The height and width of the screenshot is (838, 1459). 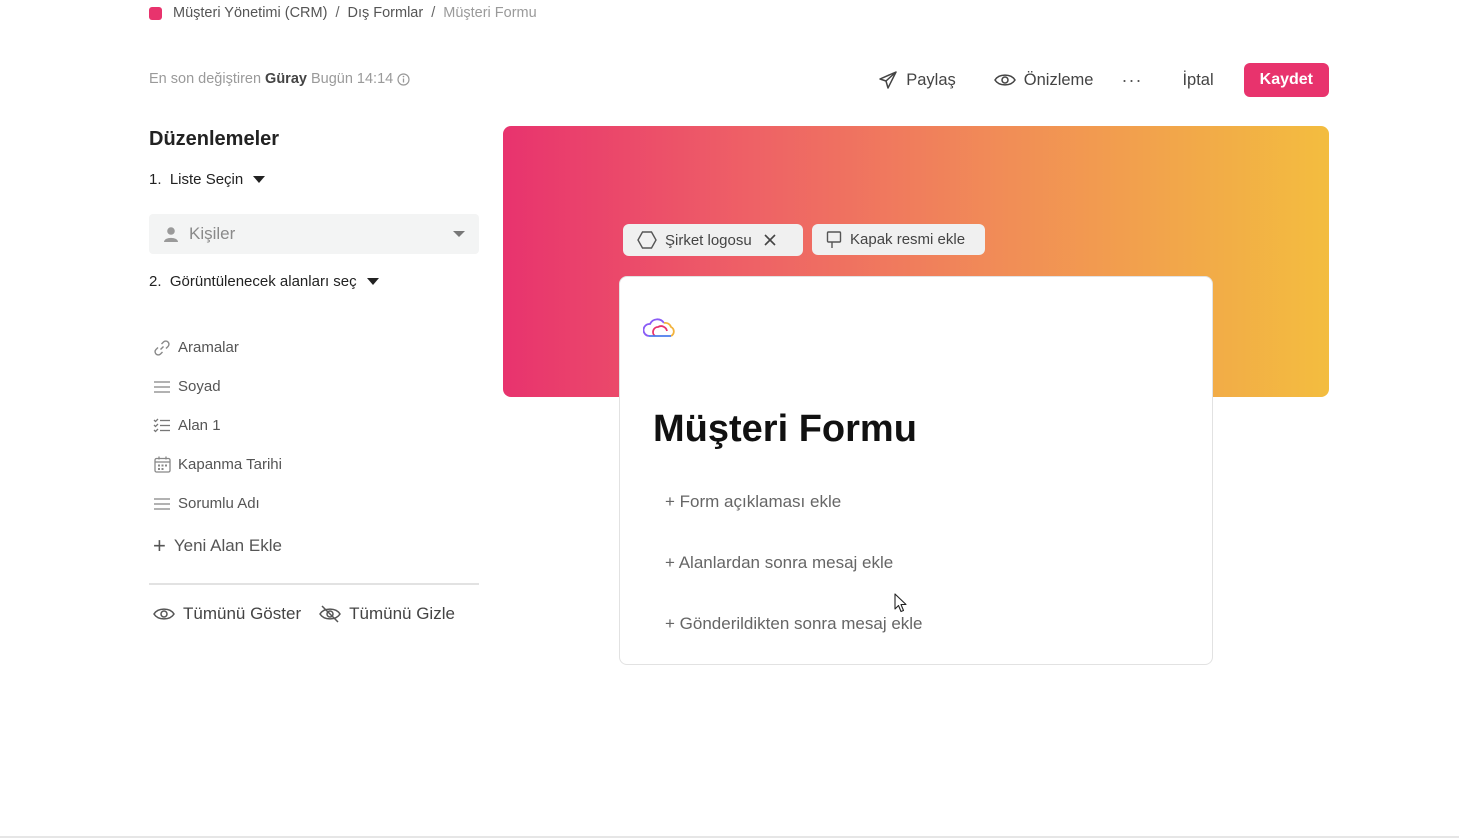 What do you see at coordinates (314, 584) in the screenshot?
I see `panel-divider` at bounding box center [314, 584].